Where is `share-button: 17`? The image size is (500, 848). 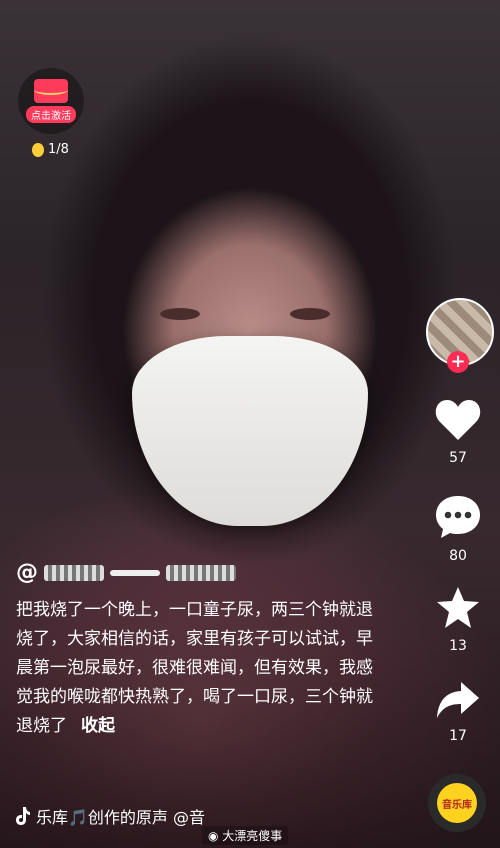
share-button: 17 is located at coordinates (458, 712).